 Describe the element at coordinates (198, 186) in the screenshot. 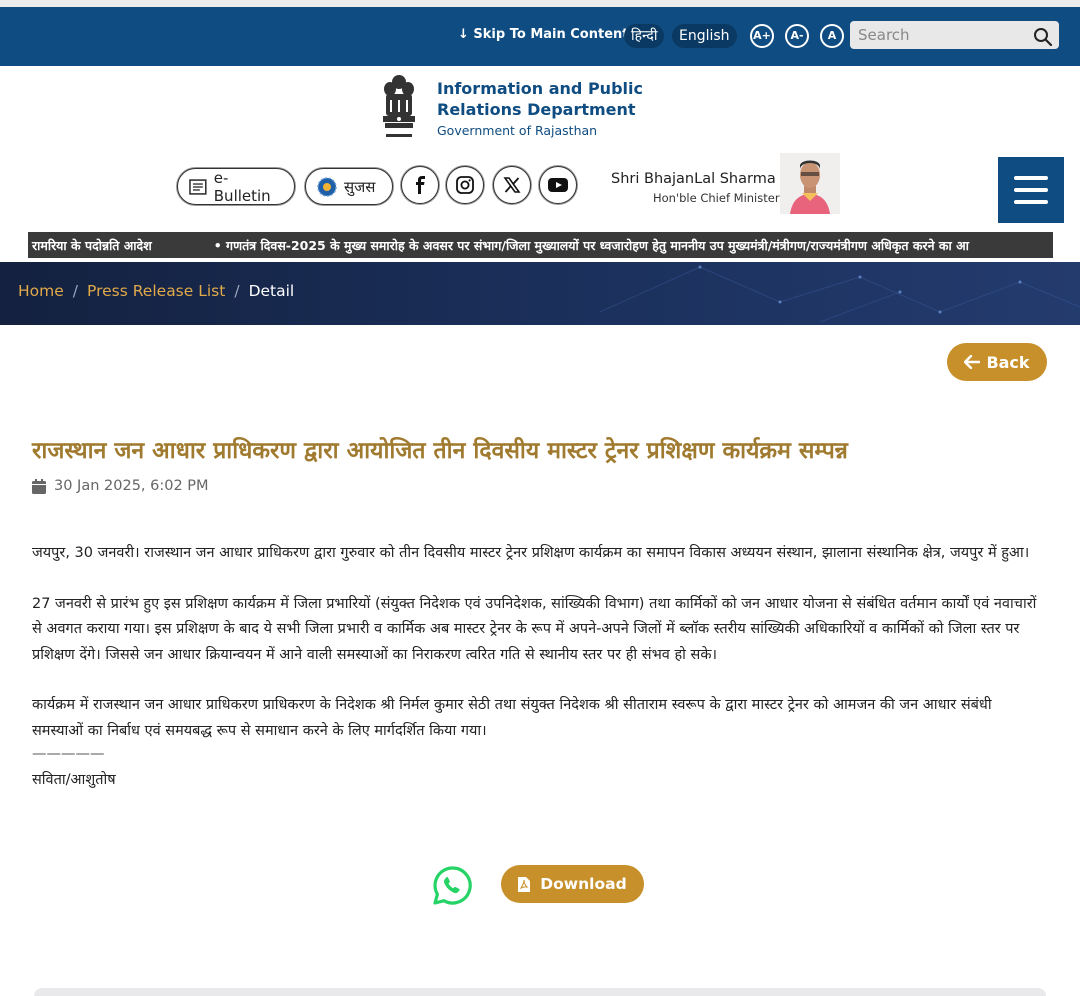

I see `newspaper-icon` at that location.